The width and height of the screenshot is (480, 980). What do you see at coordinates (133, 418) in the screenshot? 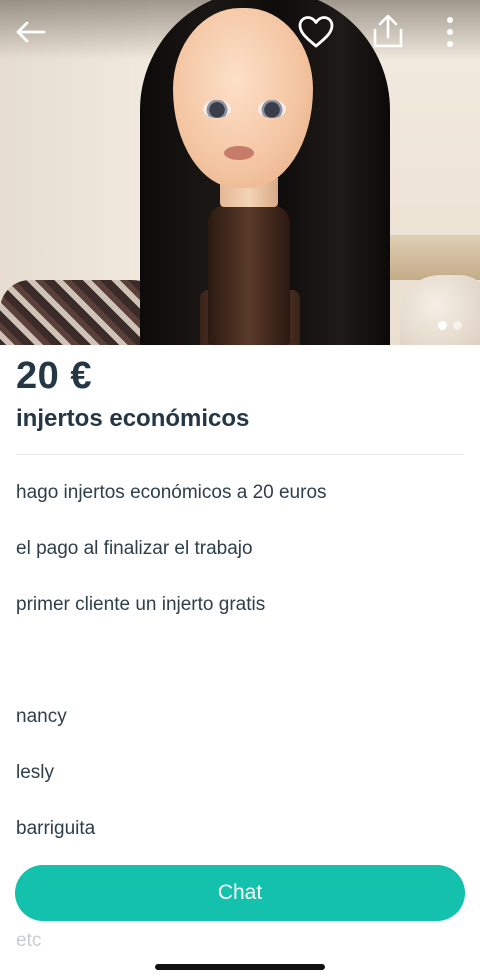
I see `listing-title: injertos económicos` at bounding box center [133, 418].